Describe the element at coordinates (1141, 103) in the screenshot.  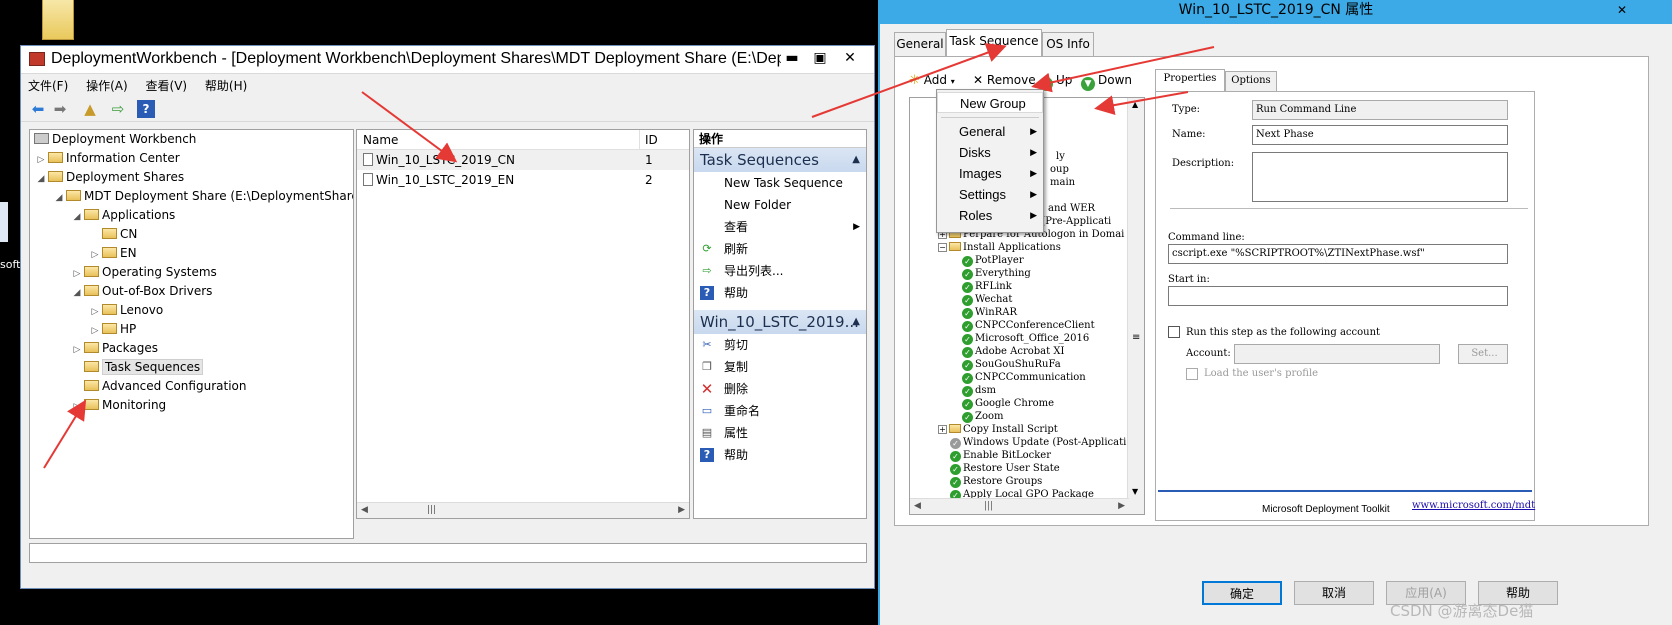
I see `arrow-to-new-group` at that location.